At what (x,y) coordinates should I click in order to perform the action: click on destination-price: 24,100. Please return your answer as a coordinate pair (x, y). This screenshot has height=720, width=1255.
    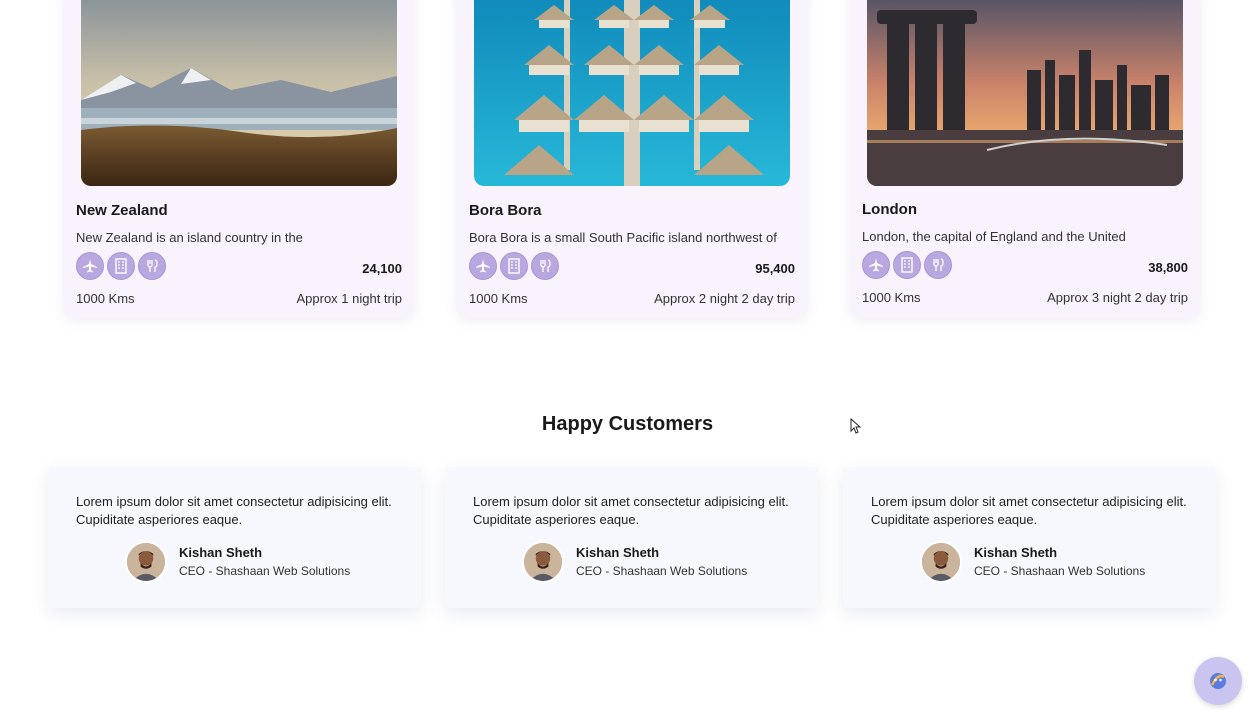
    Looking at the image, I should click on (382, 268).